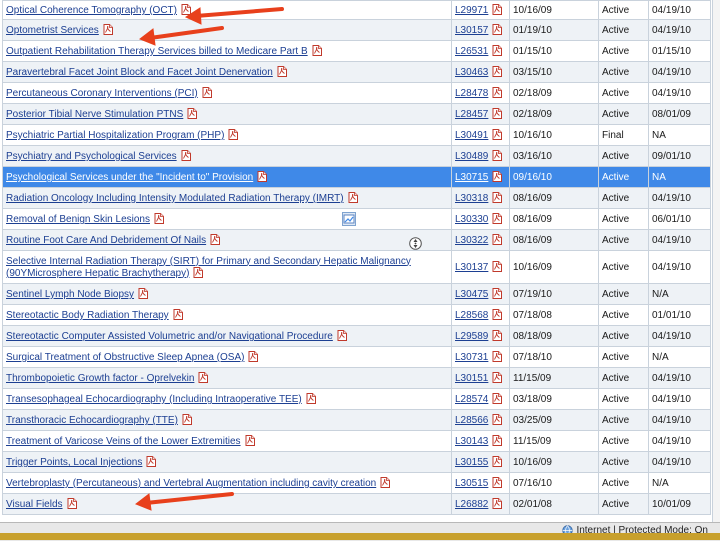 This screenshot has width=720, height=541. Describe the element at coordinates (554, 294) in the screenshot. I see `revision-date-cell: 07/19/10` at that location.